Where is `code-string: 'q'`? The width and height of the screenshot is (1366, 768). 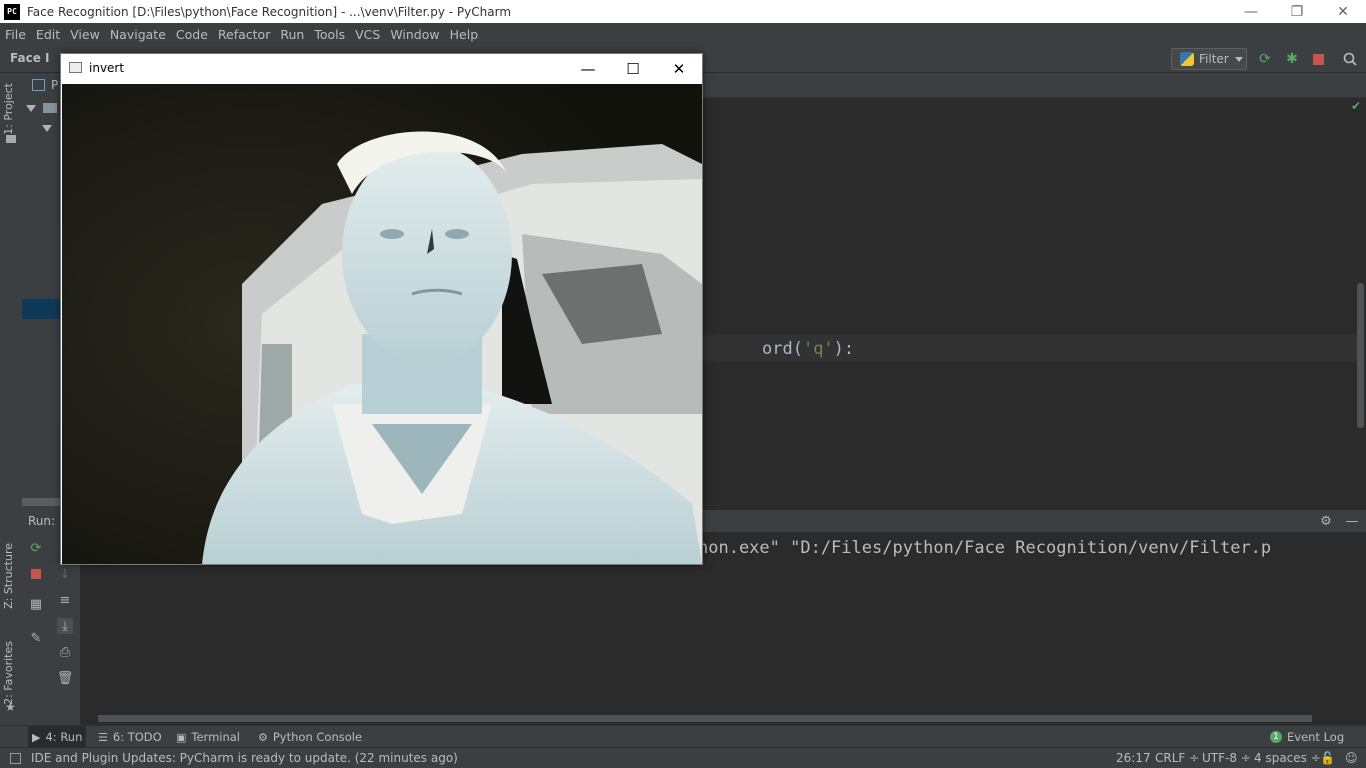 code-string: 'q' is located at coordinates (818, 349).